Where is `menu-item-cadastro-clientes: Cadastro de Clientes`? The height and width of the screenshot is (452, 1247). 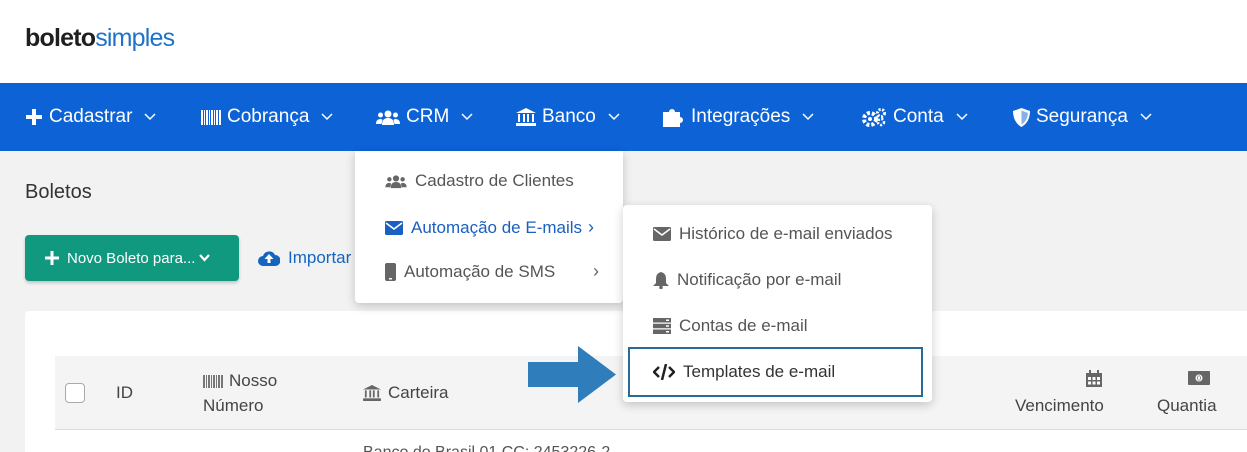
menu-item-cadastro-clientes: Cadastro de Clientes is located at coordinates (479, 181).